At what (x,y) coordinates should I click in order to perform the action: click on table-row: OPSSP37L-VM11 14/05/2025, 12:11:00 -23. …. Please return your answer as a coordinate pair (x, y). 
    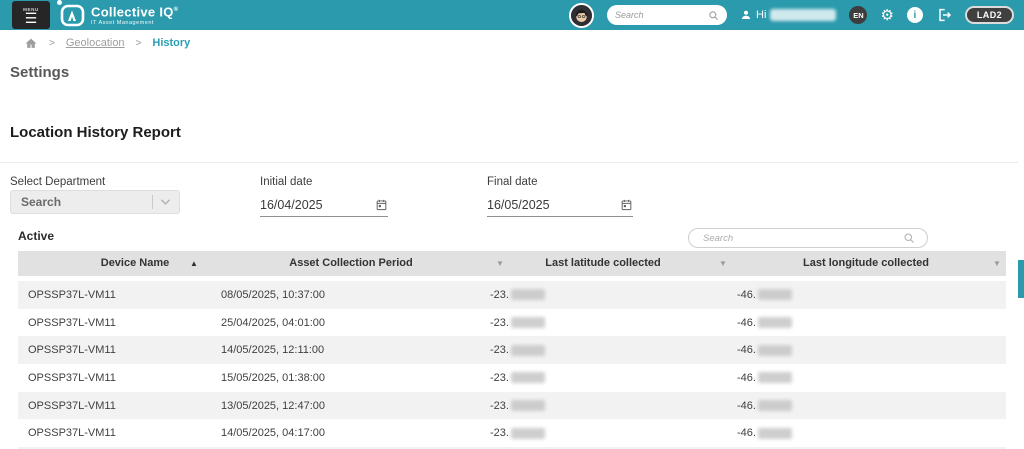
    Looking at the image, I should click on (512, 350).